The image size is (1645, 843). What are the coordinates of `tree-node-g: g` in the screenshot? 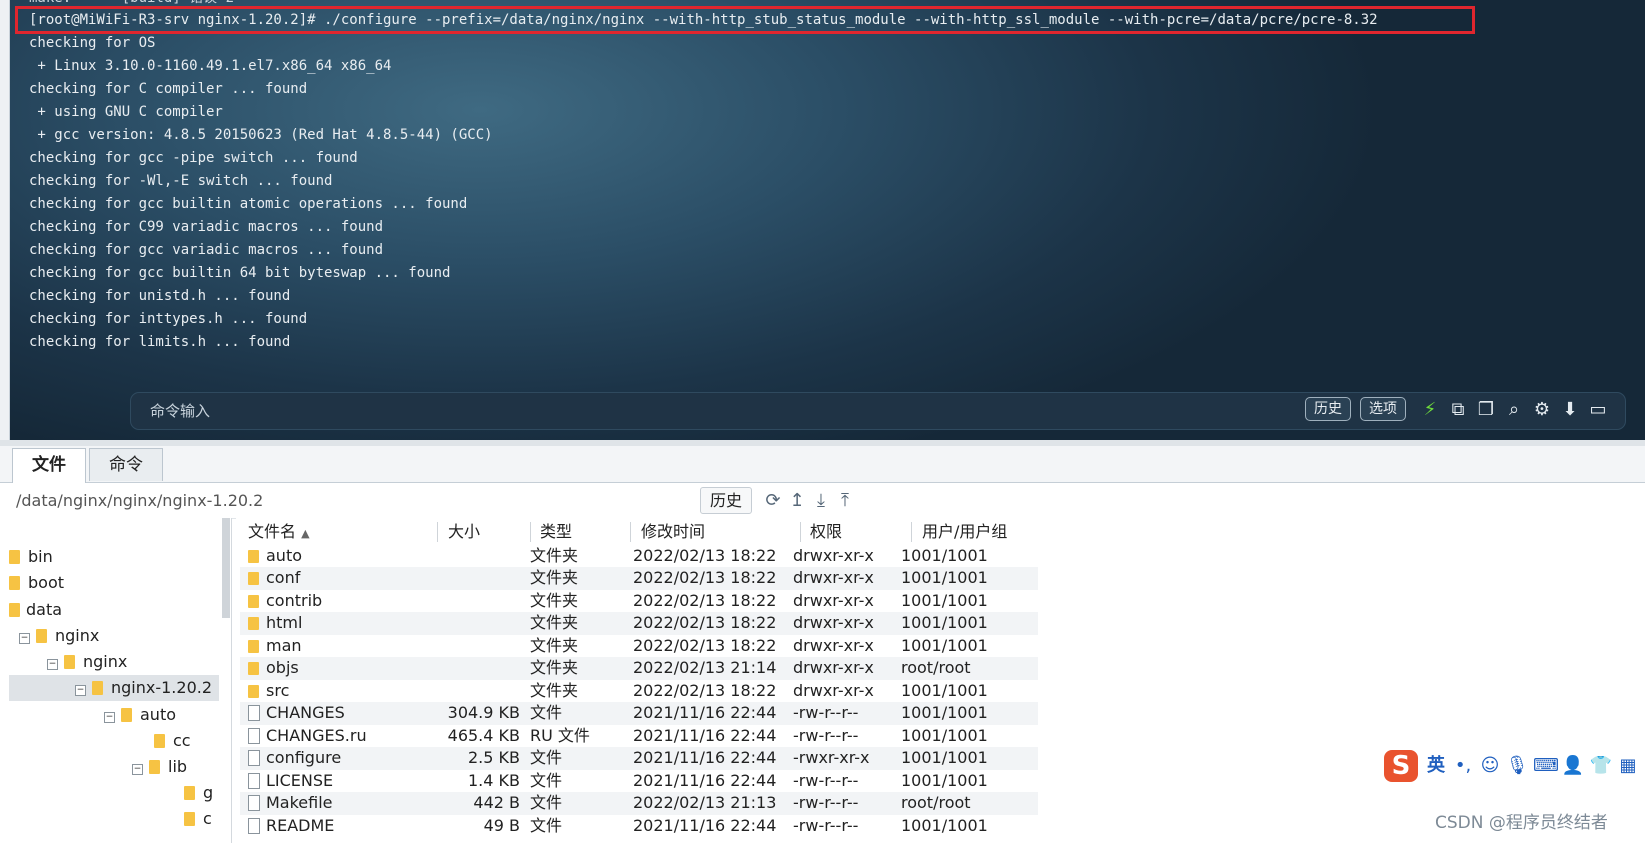 It's located at (207, 793).